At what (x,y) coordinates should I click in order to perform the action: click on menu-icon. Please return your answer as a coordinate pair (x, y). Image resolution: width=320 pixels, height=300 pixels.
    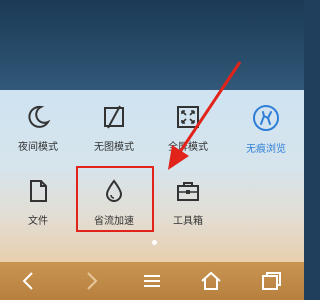
    Looking at the image, I should click on (152, 281).